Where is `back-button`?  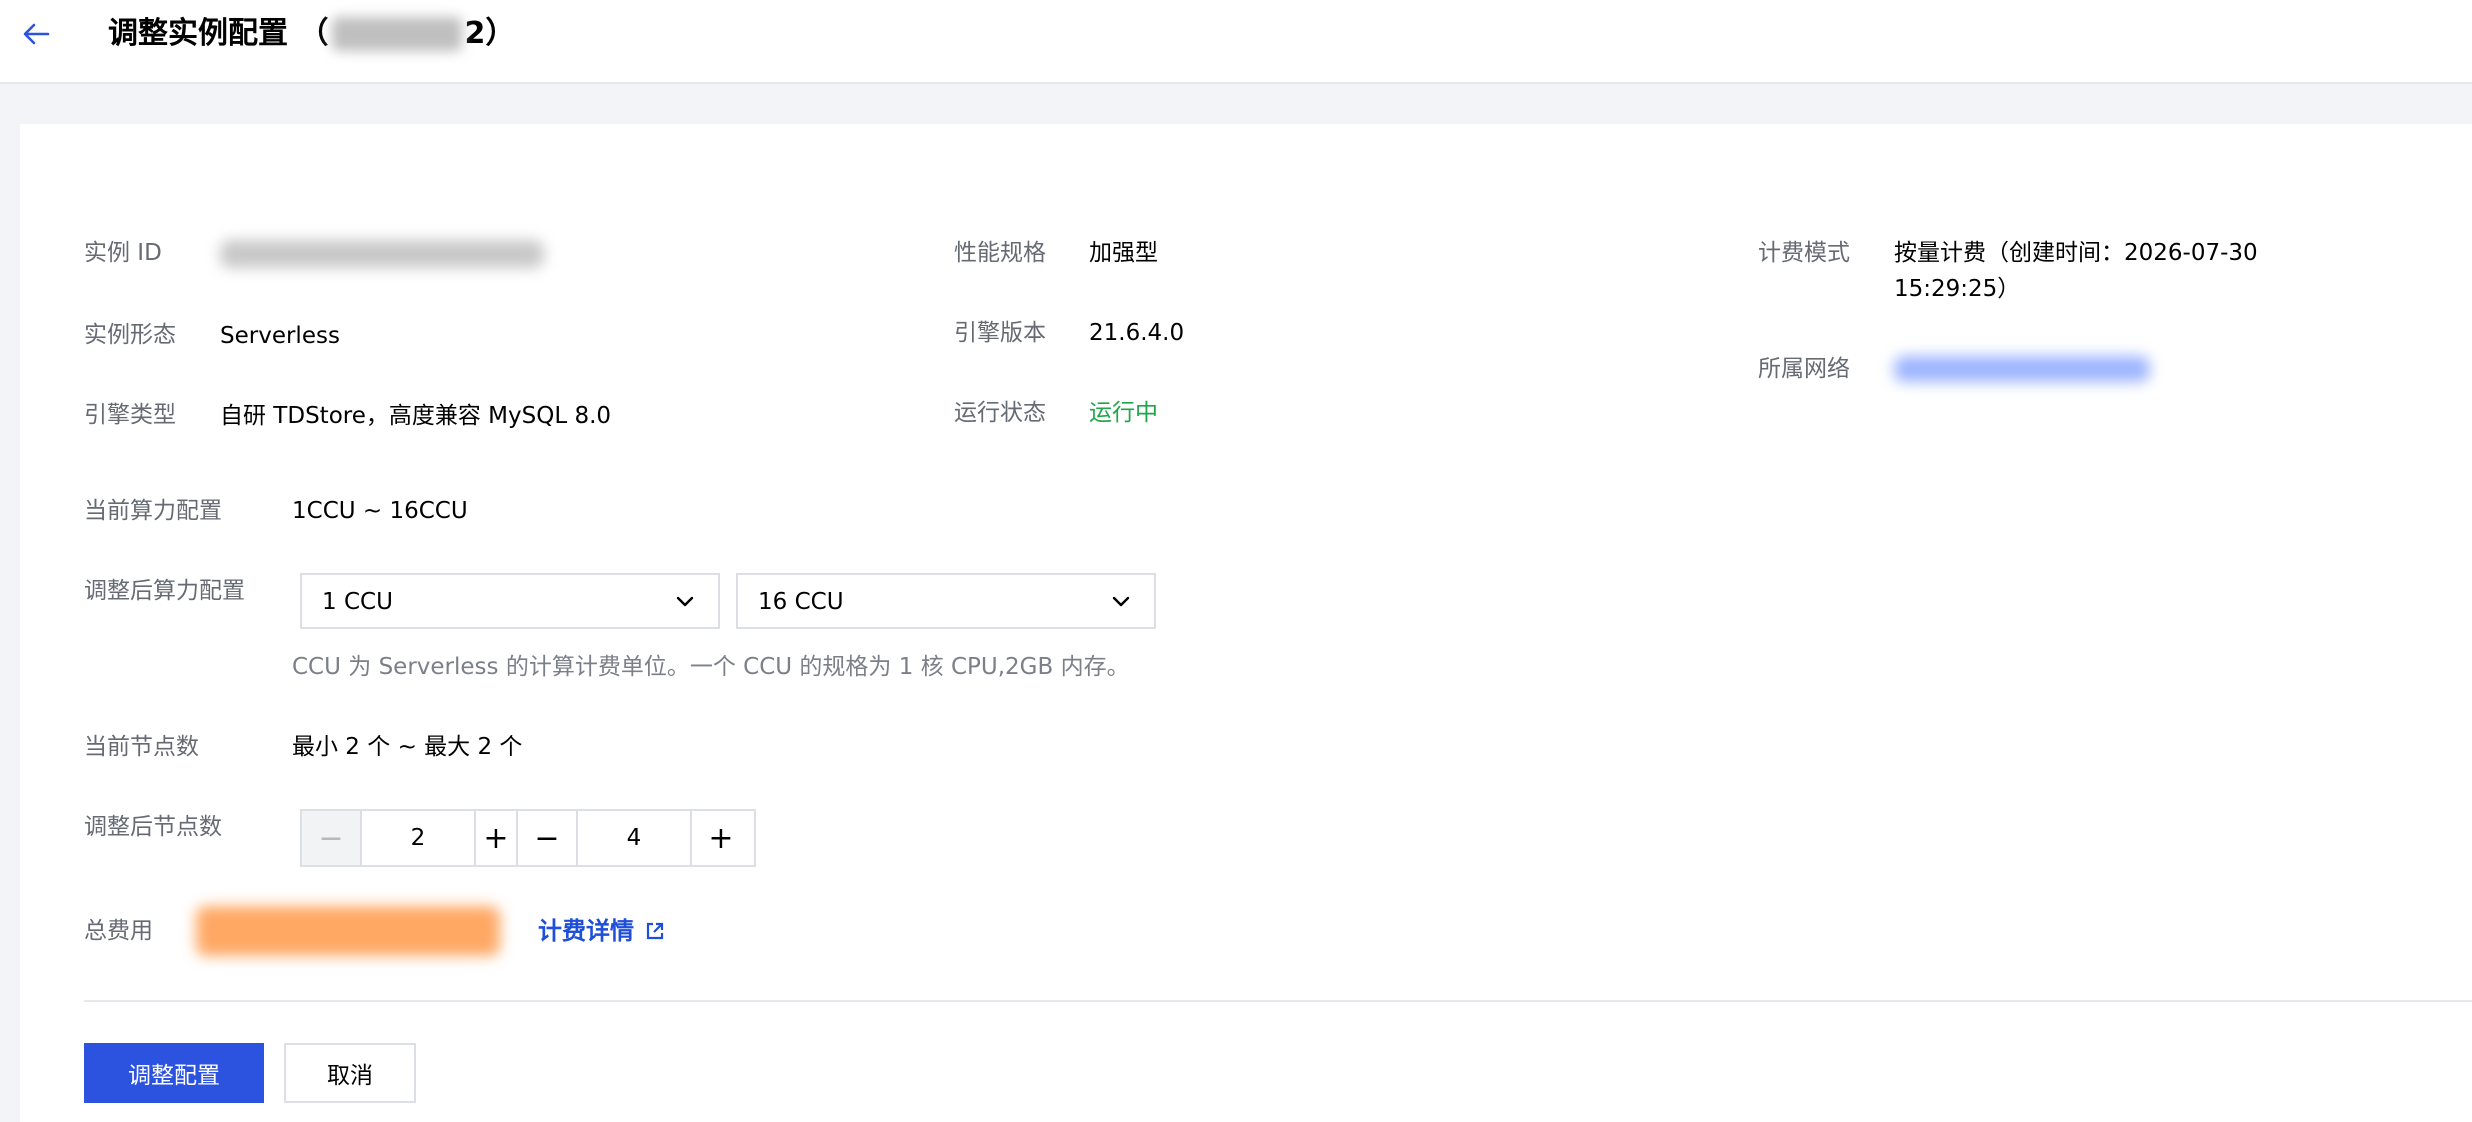 back-button is located at coordinates (36, 34).